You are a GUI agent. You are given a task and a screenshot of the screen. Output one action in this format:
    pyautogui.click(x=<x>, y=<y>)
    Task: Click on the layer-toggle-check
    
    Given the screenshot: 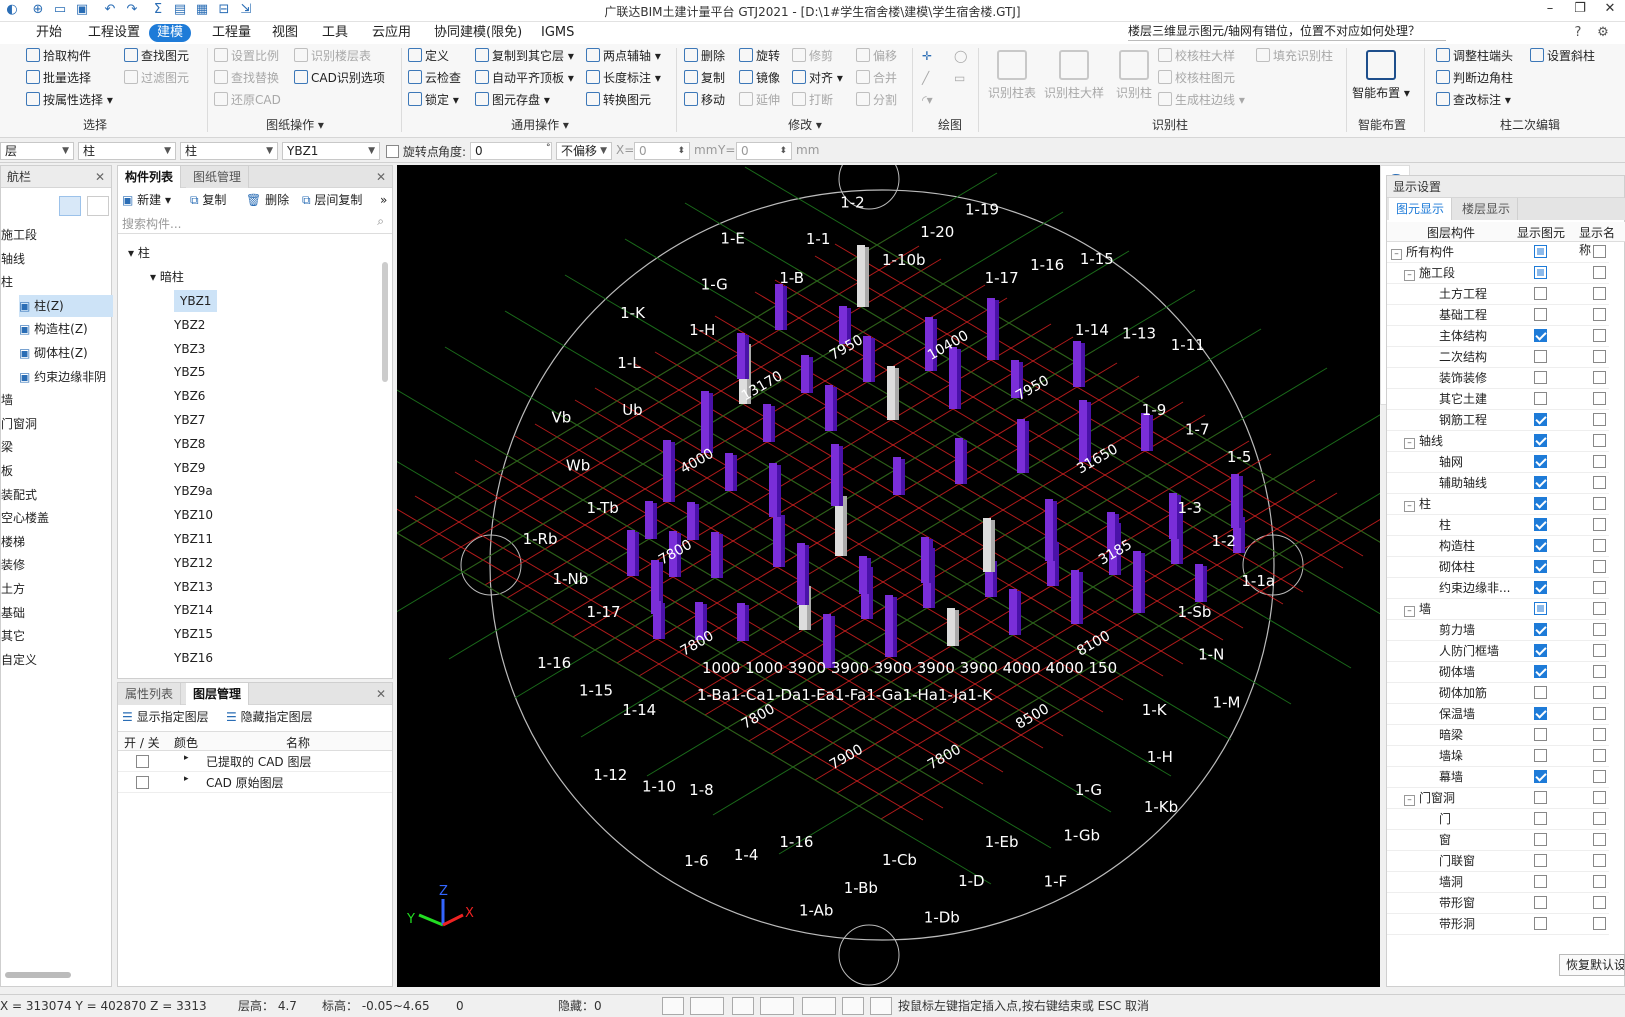 What is the action you would take?
    pyautogui.click(x=142, y=782)
    